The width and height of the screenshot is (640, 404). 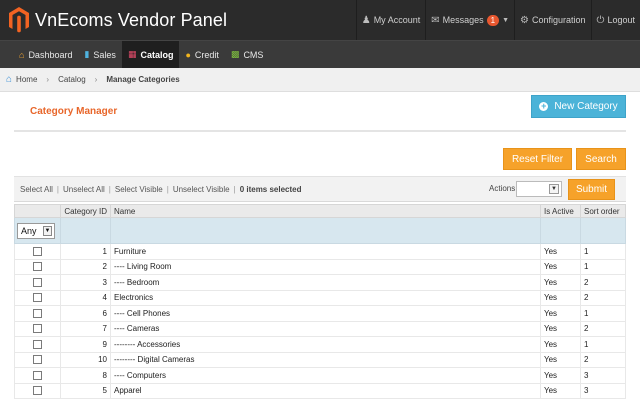 I want to click on my-account-label: My Account, so click(x=397, y=20).